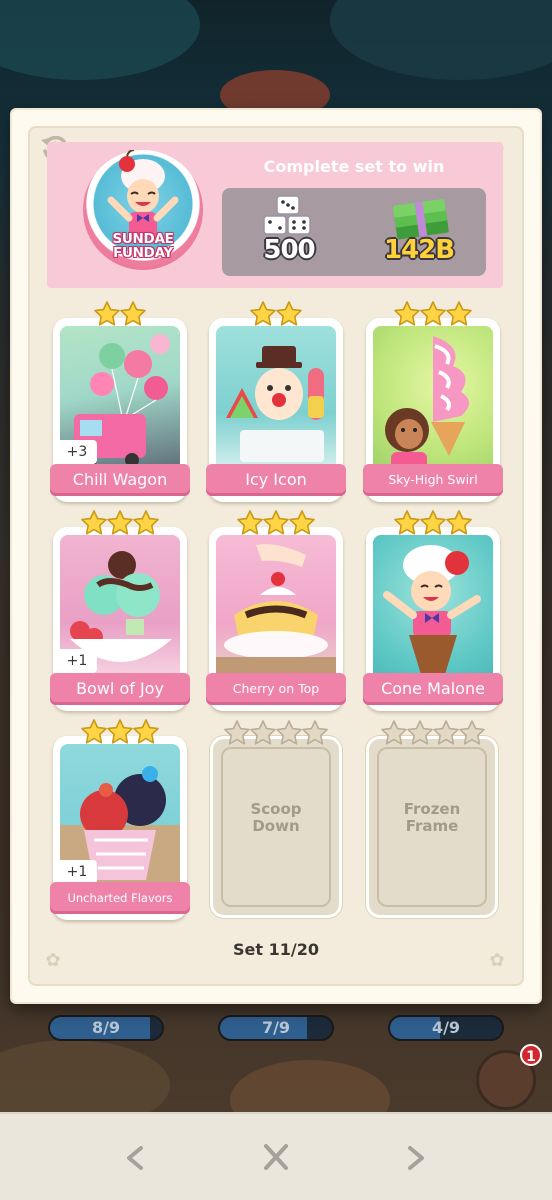 Image resolution: width=552 pixels, height=1200 pixels. I want to click on sticker-card-sky-high-swirl: Sky-High Swirl, so click(433, 410).